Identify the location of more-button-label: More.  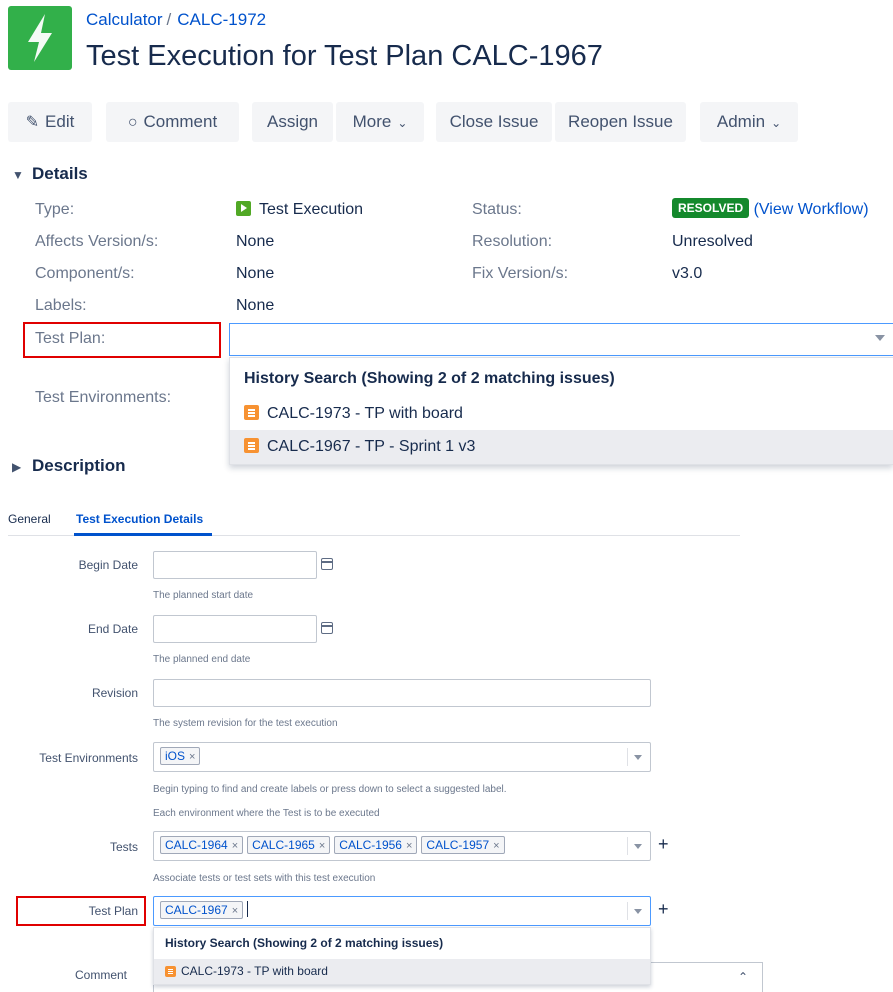
(372, 121).